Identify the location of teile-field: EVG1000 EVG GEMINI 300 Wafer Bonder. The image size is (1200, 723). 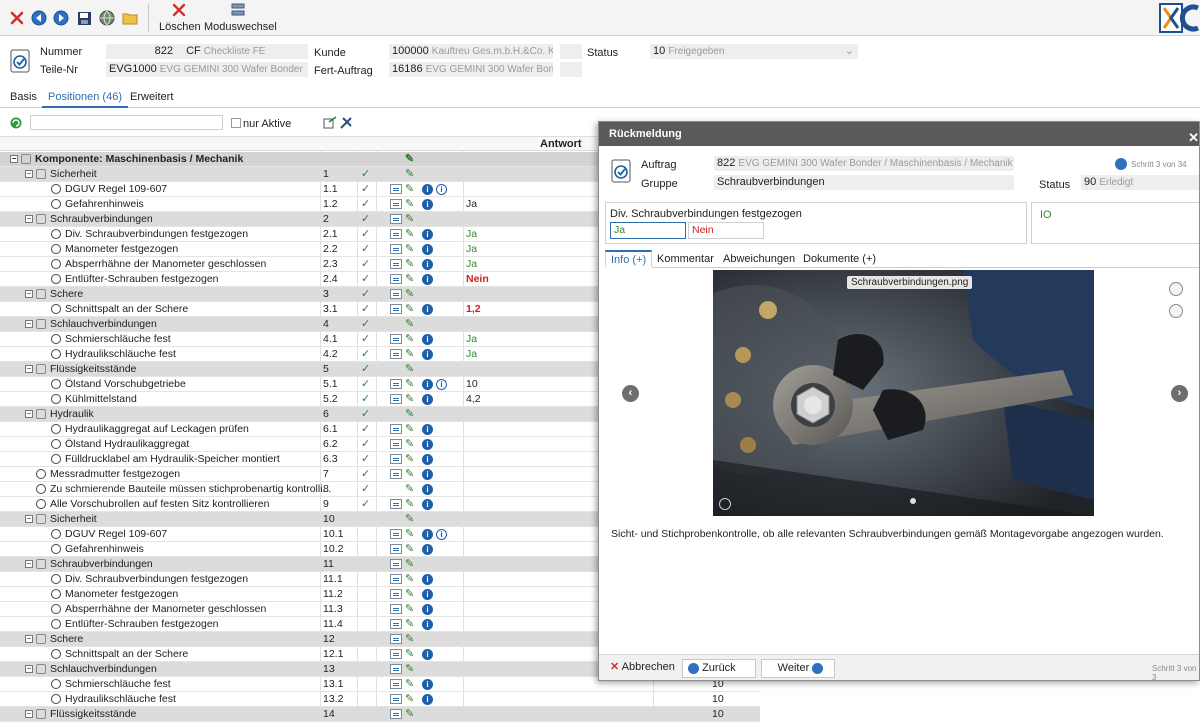
(207, 69).